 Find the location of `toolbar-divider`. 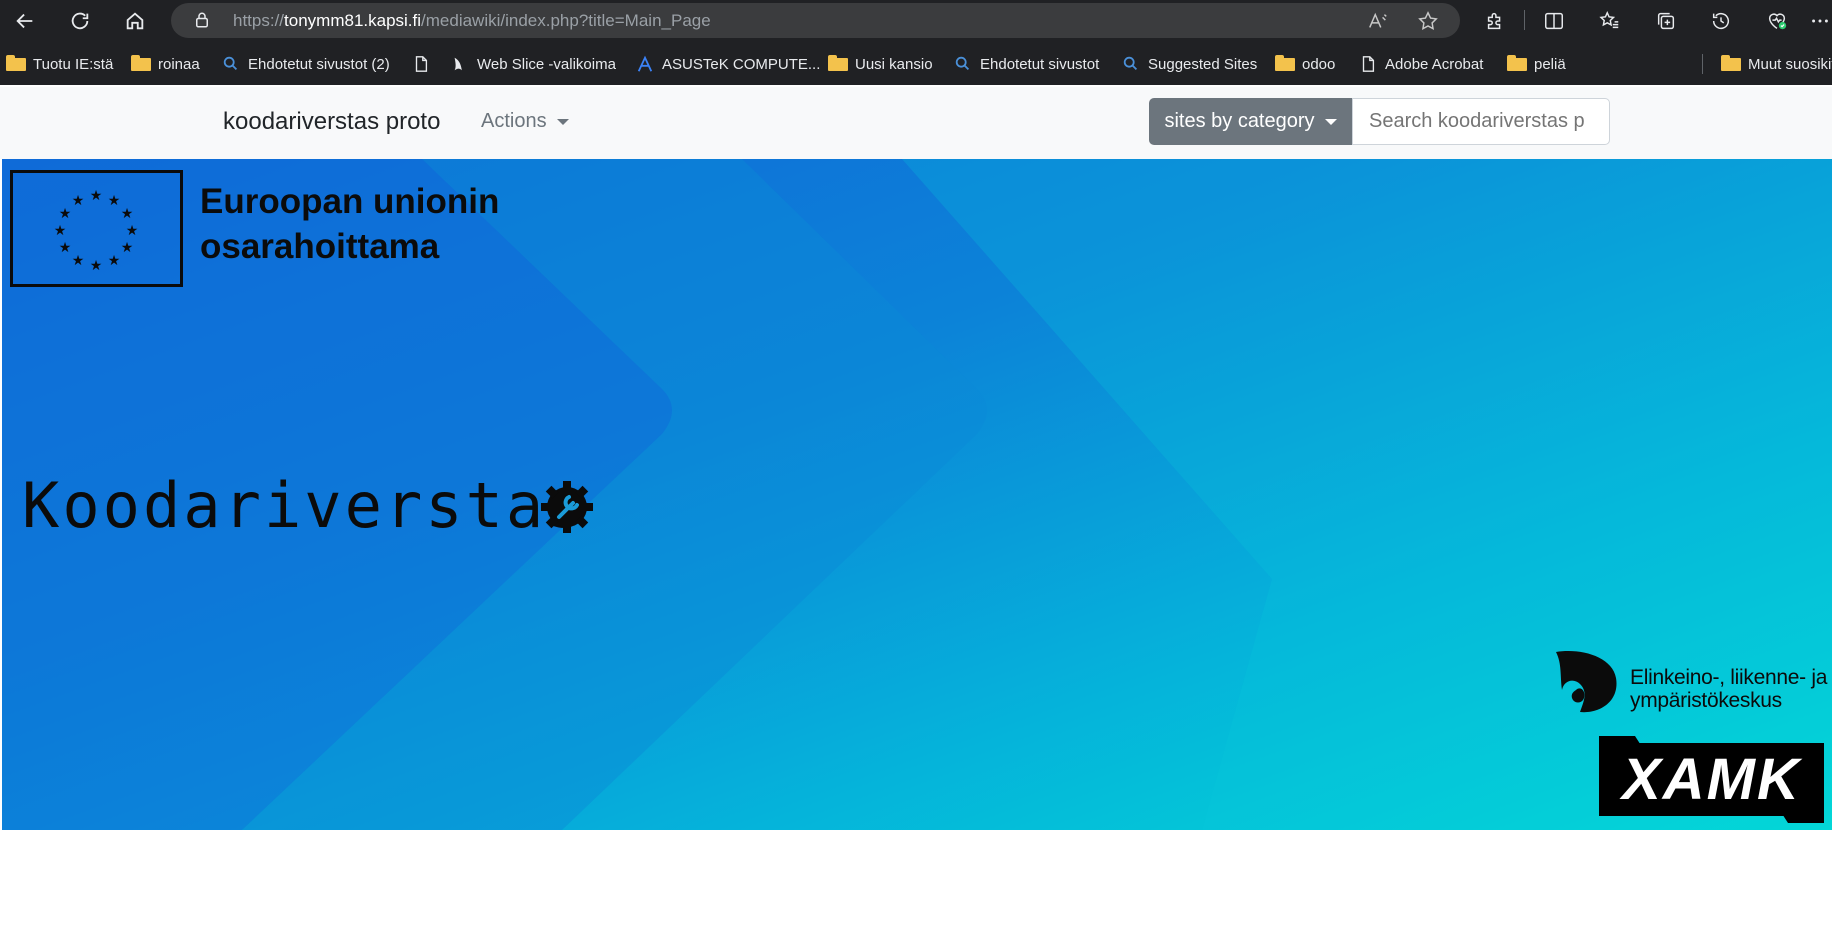

toolbar-divider is located at coordinates (1524, 20).